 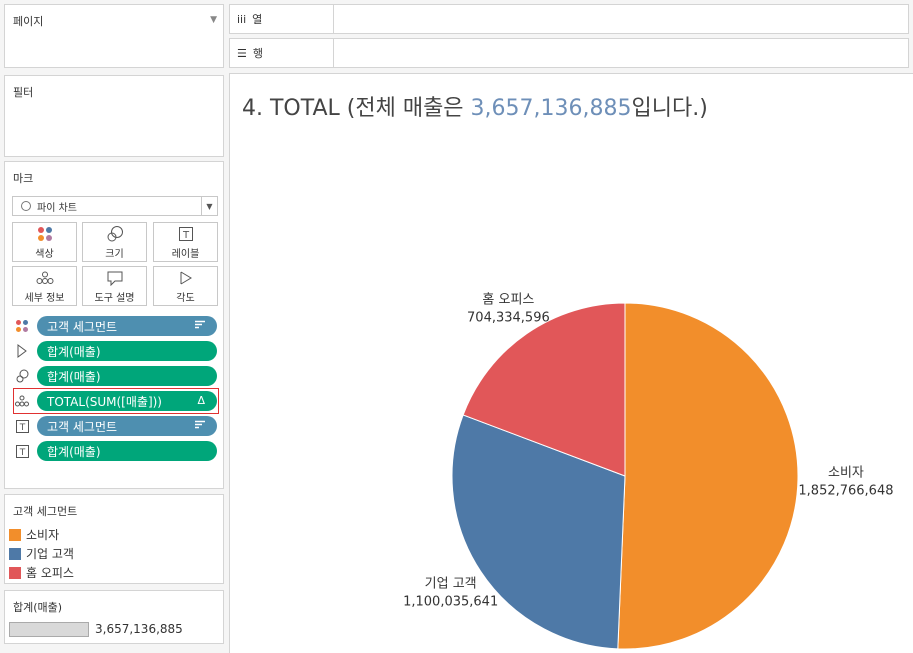 What do you see at coordinates (114, 116) in the screenshot?
I see `filters-shelf: 필터` at bounding box center [114, 116].